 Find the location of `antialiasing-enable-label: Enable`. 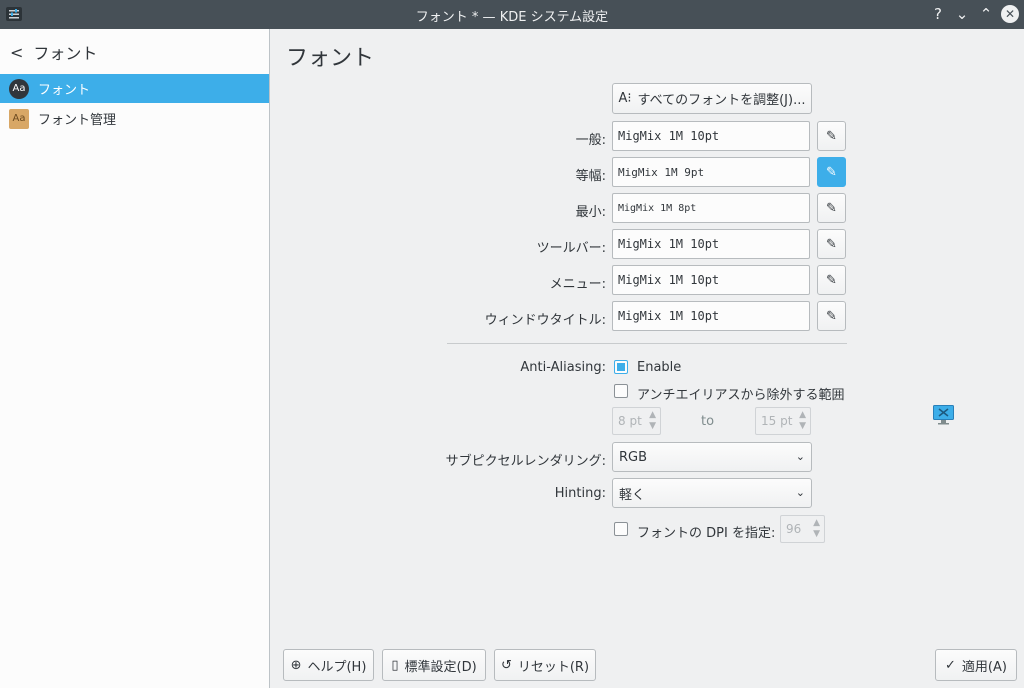

antialiasing-enable-label: Enable is located at coordinates (659, 367).